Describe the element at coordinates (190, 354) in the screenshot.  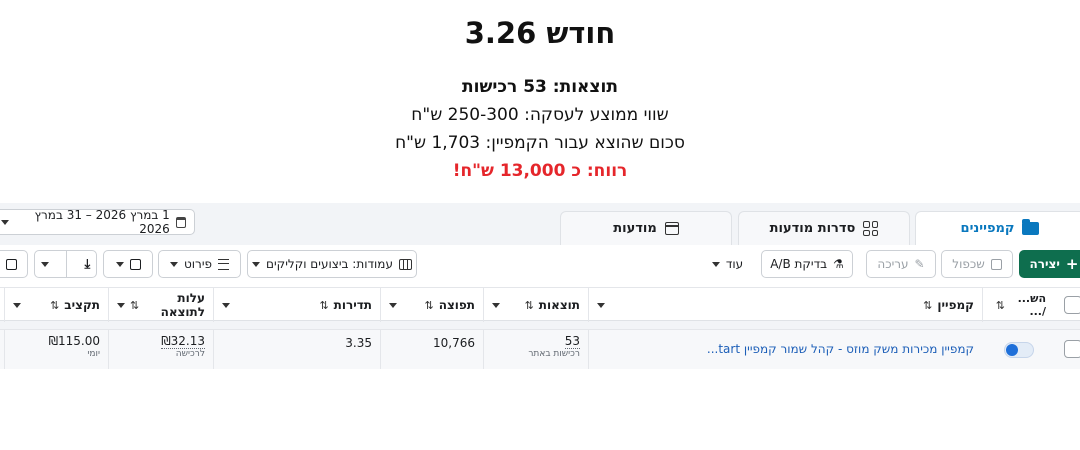
I see `cost-per-result-unit: לרכישה` at that location.